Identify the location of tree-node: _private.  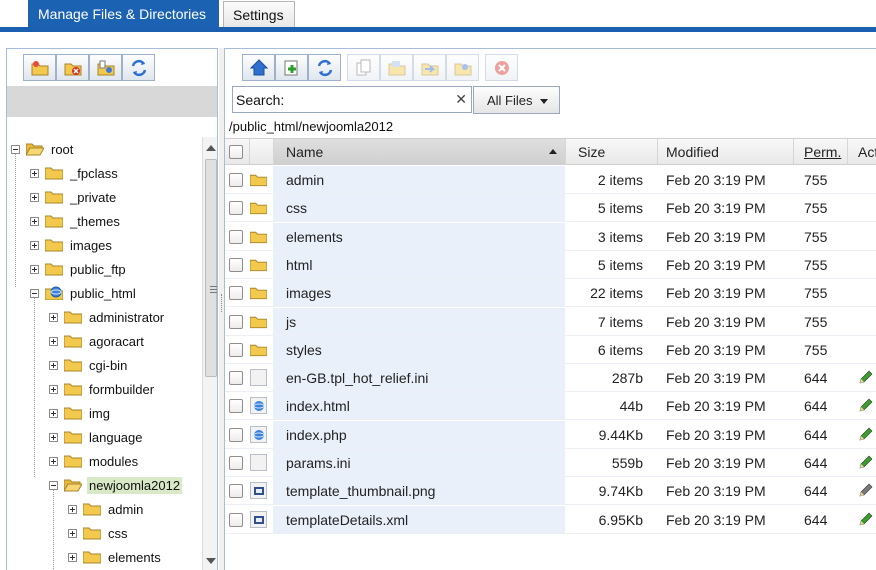
(74, 197).